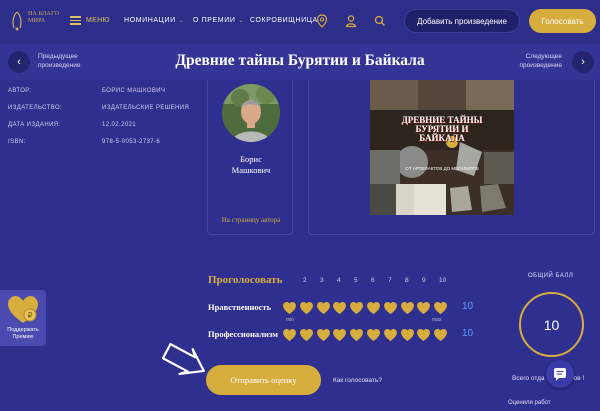  What do you see at coordinates (243, 334) in the screenshot?
I see `criterion-professionalism-label: Профессионализм` at bounding box center [243, 334].